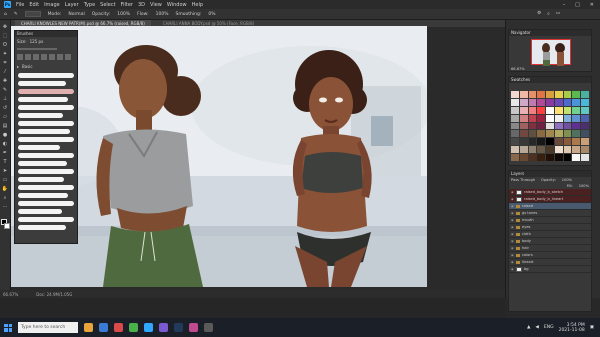 The image size is (600, 337). Describe the element at coordinates (528, 327) in the screenshot. I see `network-icon: ▲` at that location.